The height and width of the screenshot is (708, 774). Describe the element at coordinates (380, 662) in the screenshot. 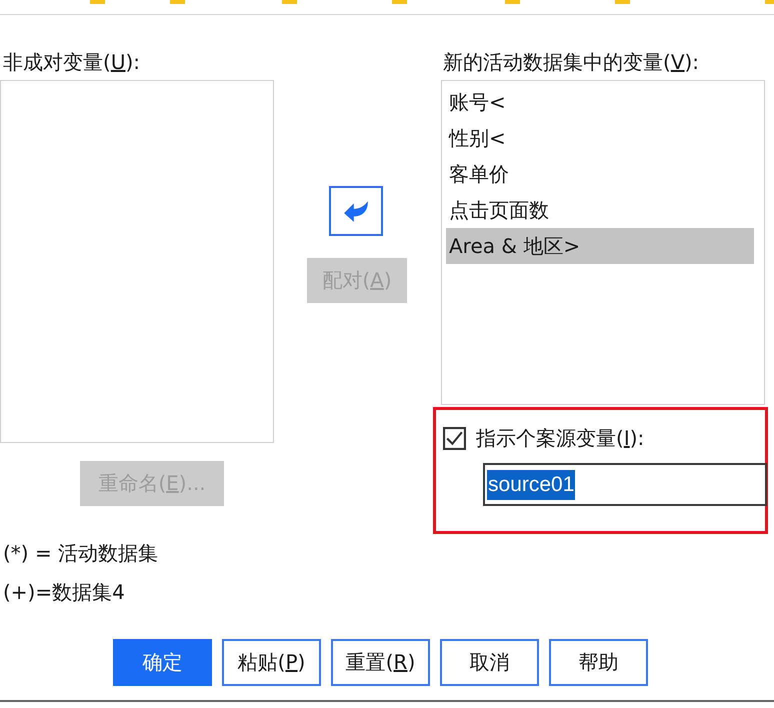

I see `dialog-button: 重置(R)` at that location.